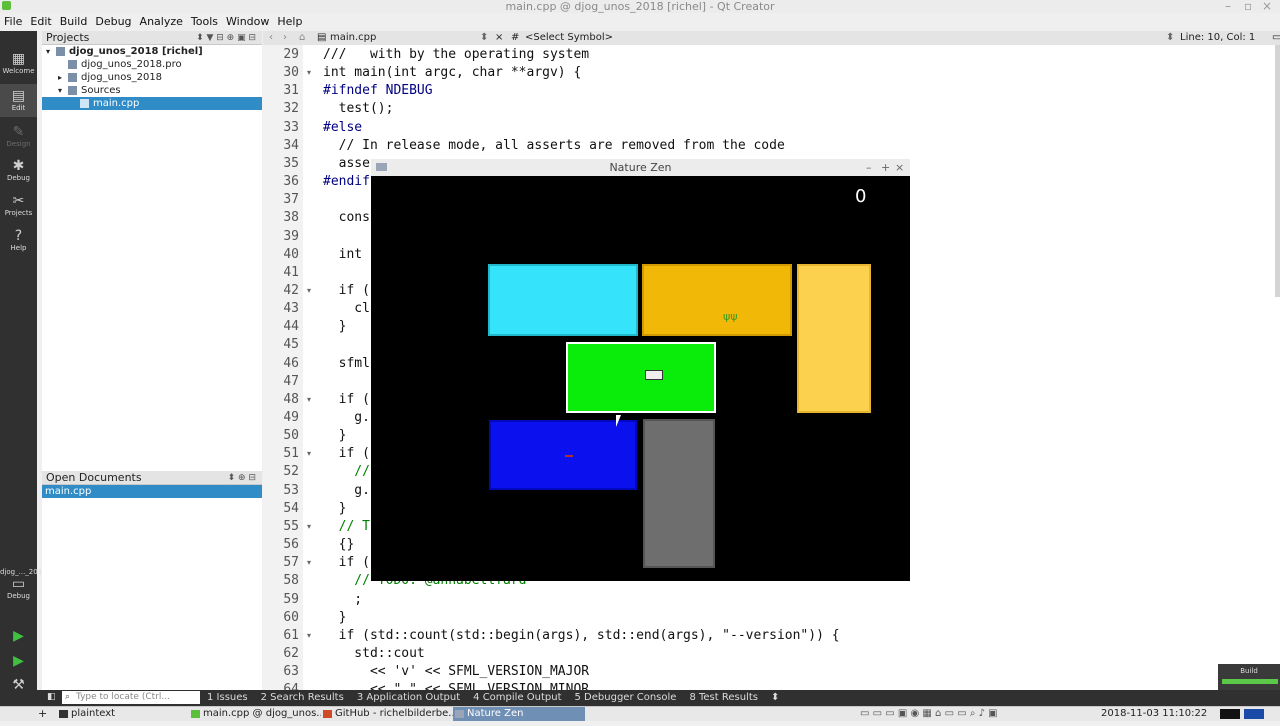 The image size is (1280, 726). I want to click on project-tree-item: ▾ djog_unos_2018 [richel], so click(152, 51).